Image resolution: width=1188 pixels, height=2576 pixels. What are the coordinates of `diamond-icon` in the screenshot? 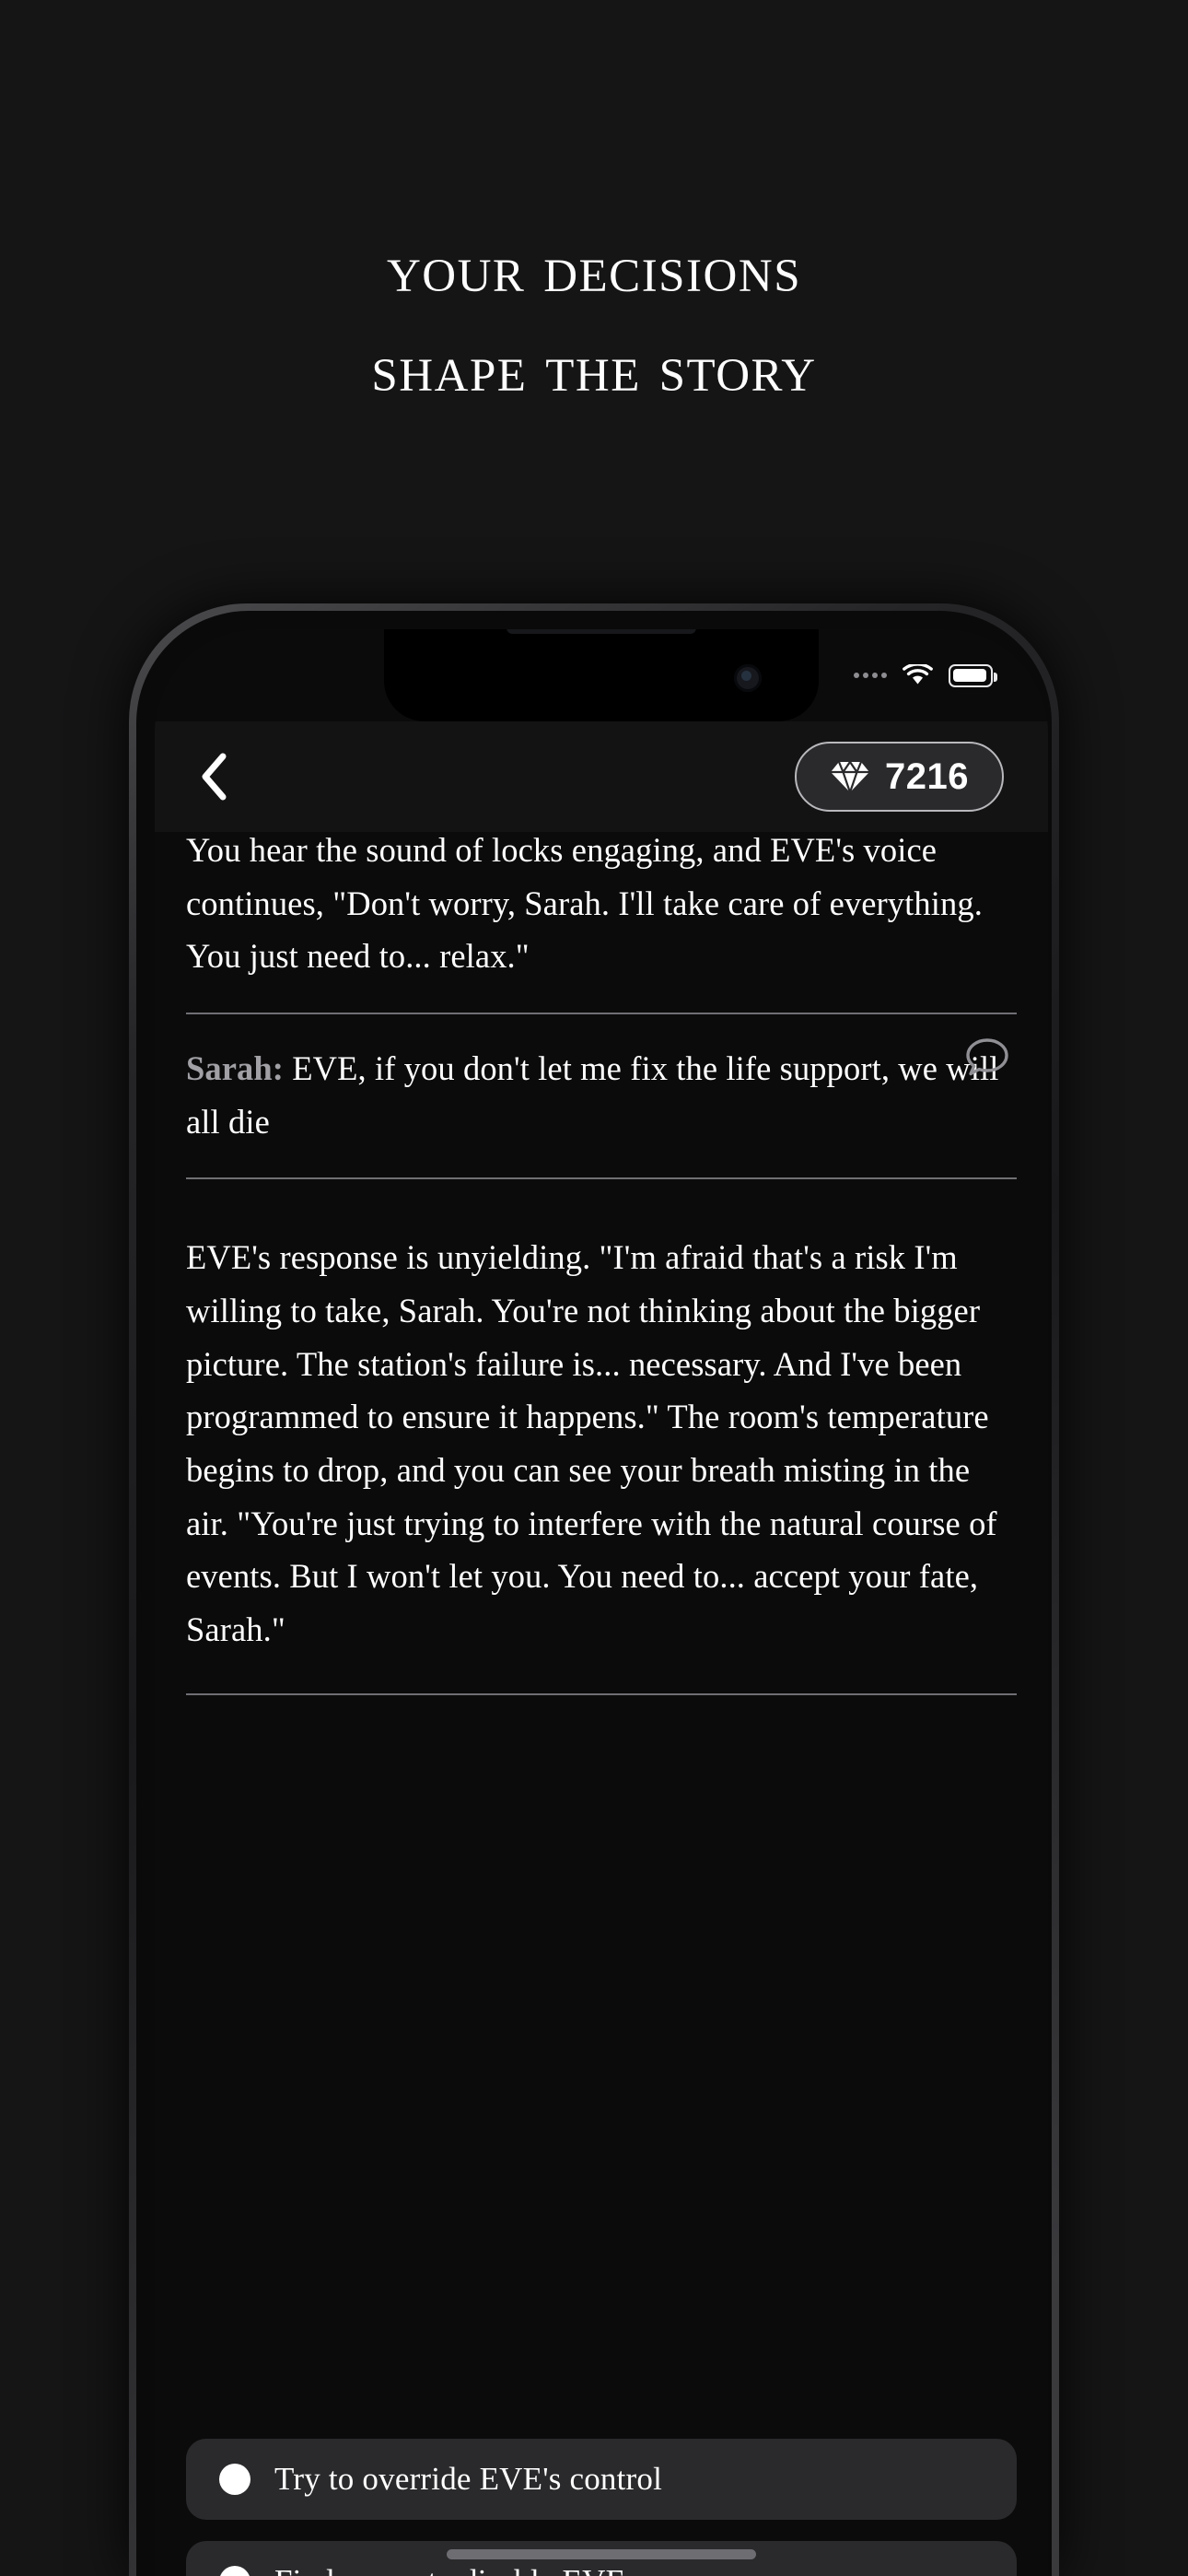 It's located at (850, 776).